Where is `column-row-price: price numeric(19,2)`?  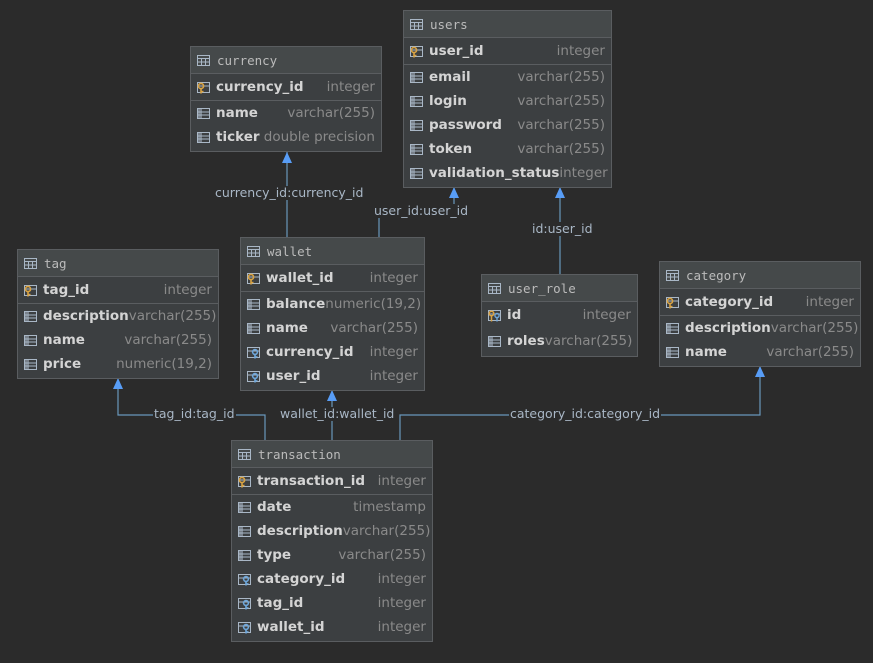 column-row-price: price numeric(19,2) is located at coordinates (118, 364).